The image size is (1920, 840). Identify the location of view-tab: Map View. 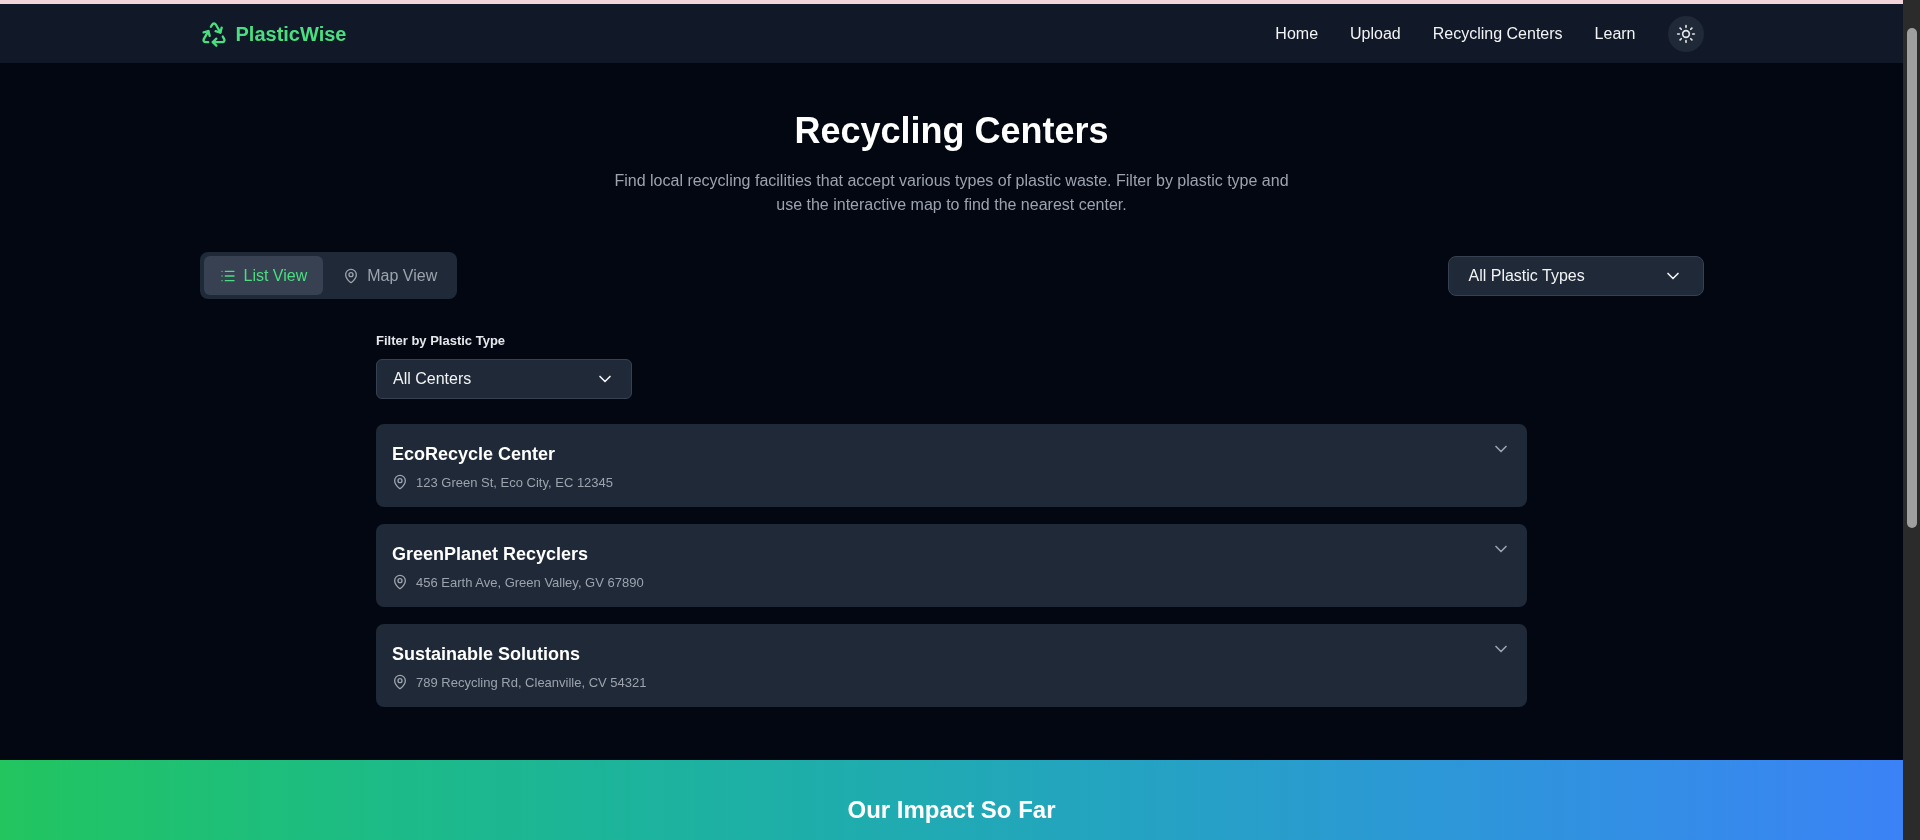
(390, 275).